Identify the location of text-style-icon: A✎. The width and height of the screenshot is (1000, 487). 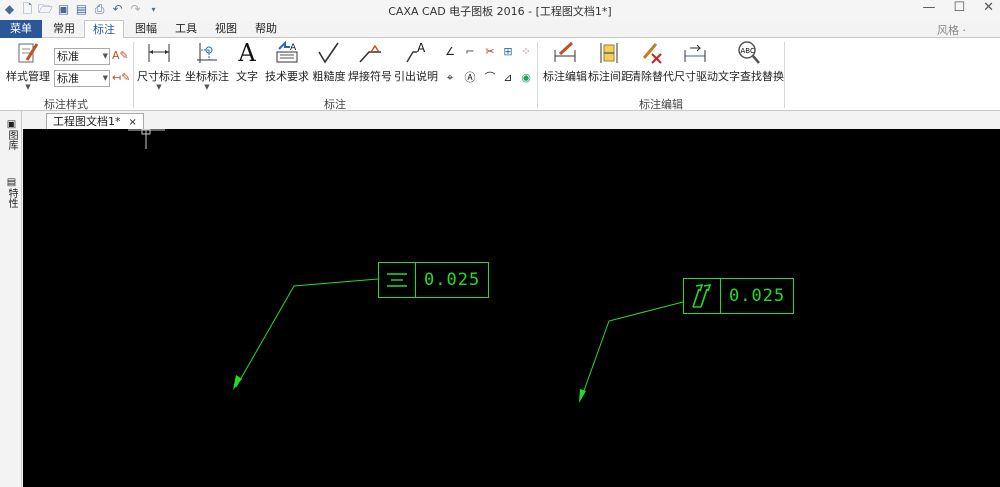
(120, 56).